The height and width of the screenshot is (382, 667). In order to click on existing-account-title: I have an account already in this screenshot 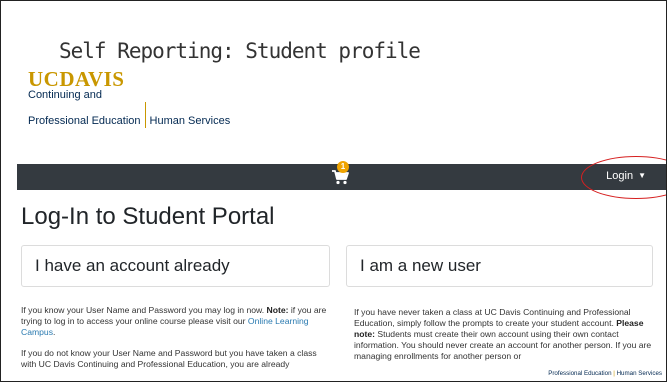, I will do `click(132, 265)`.